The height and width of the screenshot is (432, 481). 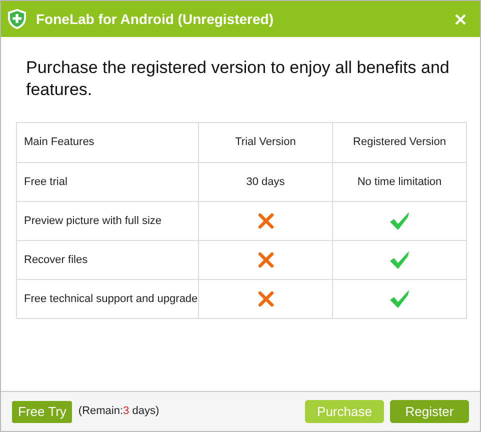 What do you see at coordinates (429, 411) in the screenshot?
I see `register-button: Register` at bounding box center [429, 411].